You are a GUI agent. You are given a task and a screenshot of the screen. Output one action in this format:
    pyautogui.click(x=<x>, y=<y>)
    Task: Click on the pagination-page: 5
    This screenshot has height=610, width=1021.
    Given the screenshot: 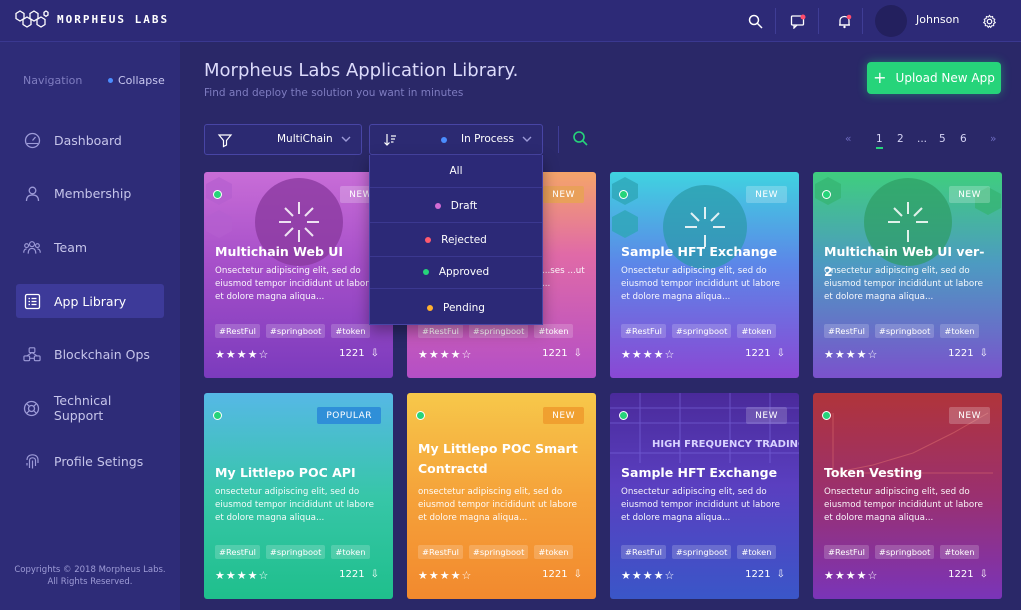 What is the action you would take?
    pyautogui.click(x=942, y=139)
    